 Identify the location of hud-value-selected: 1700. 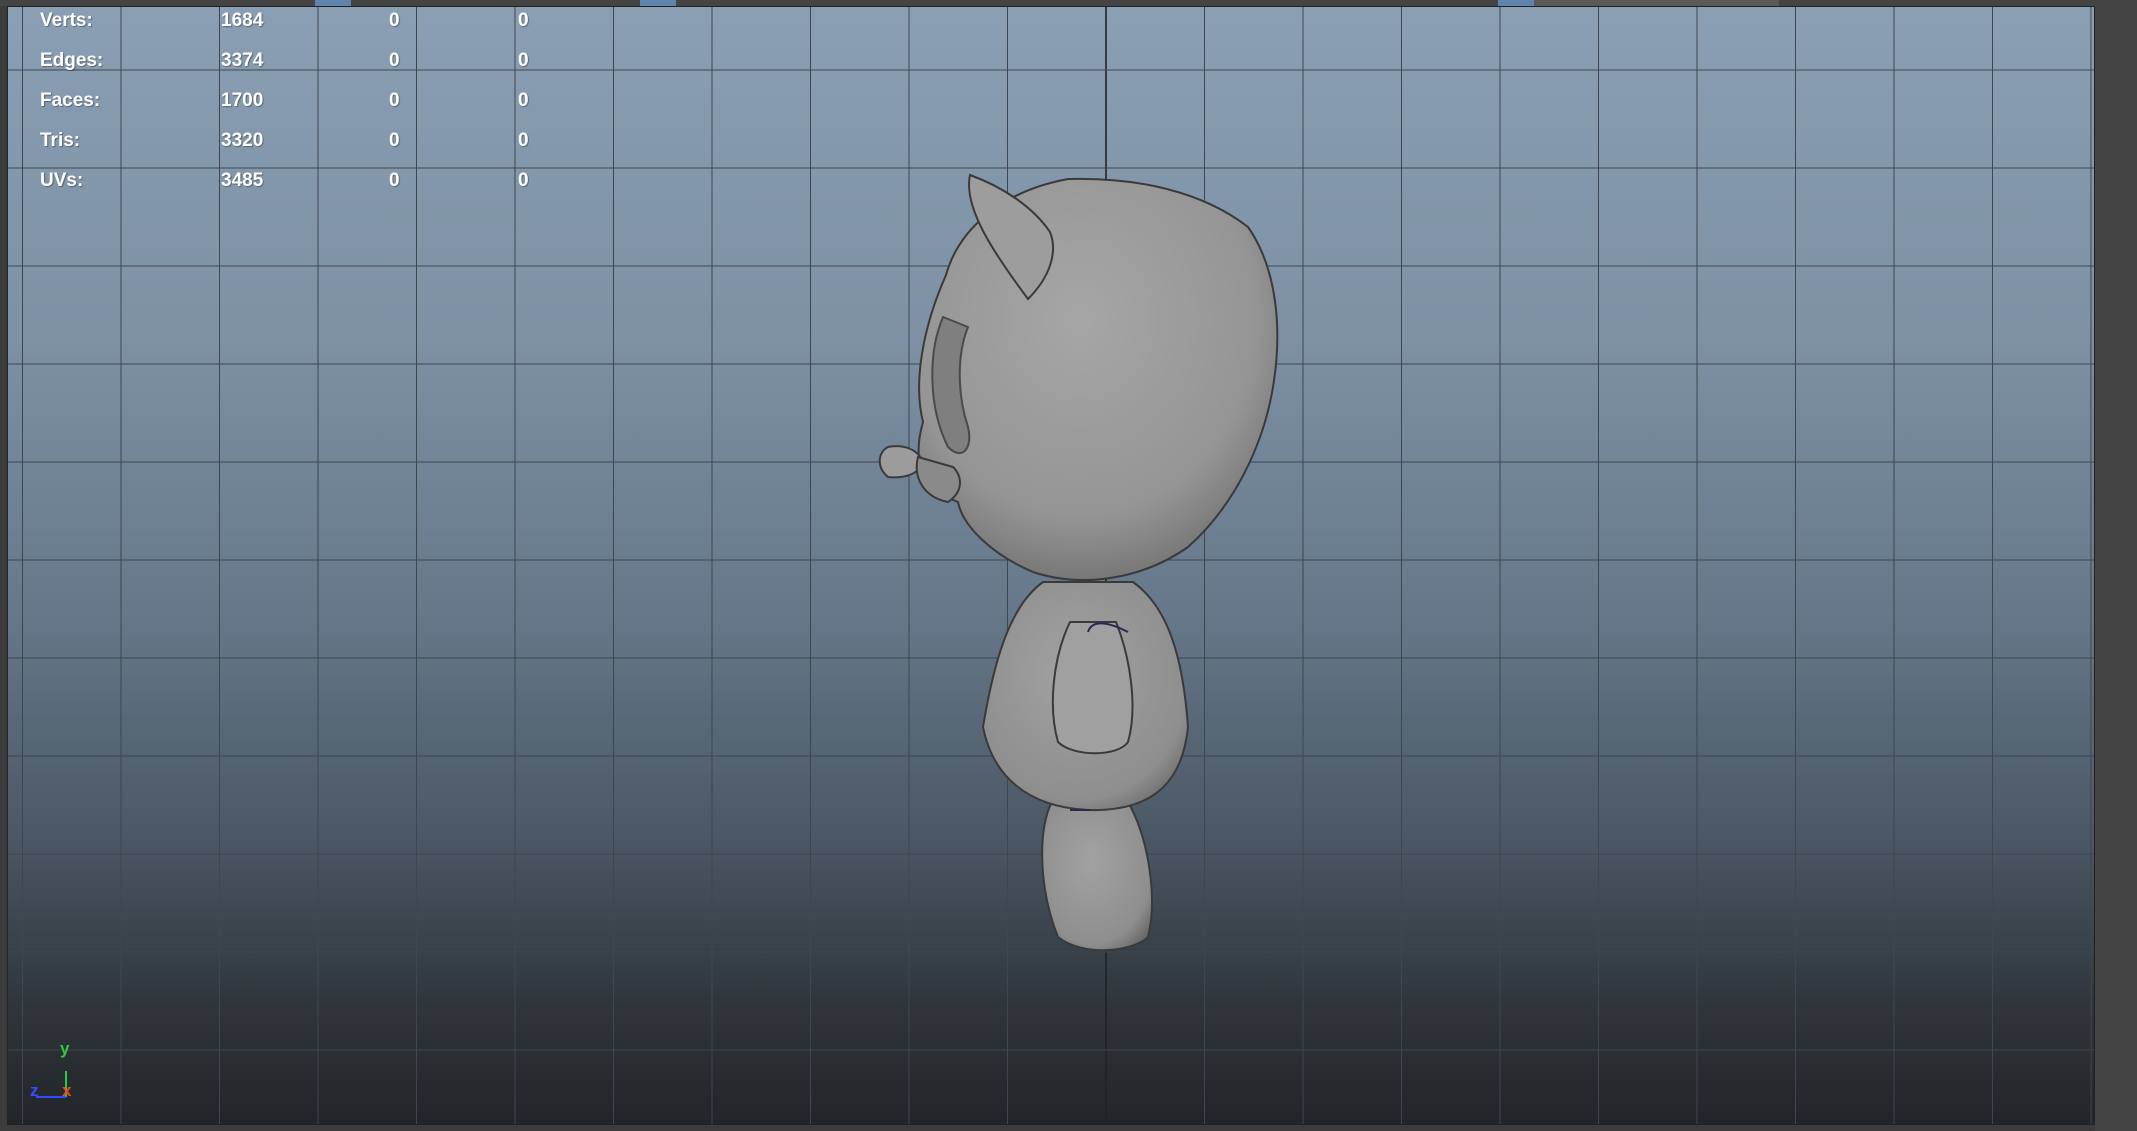
(242, 100).